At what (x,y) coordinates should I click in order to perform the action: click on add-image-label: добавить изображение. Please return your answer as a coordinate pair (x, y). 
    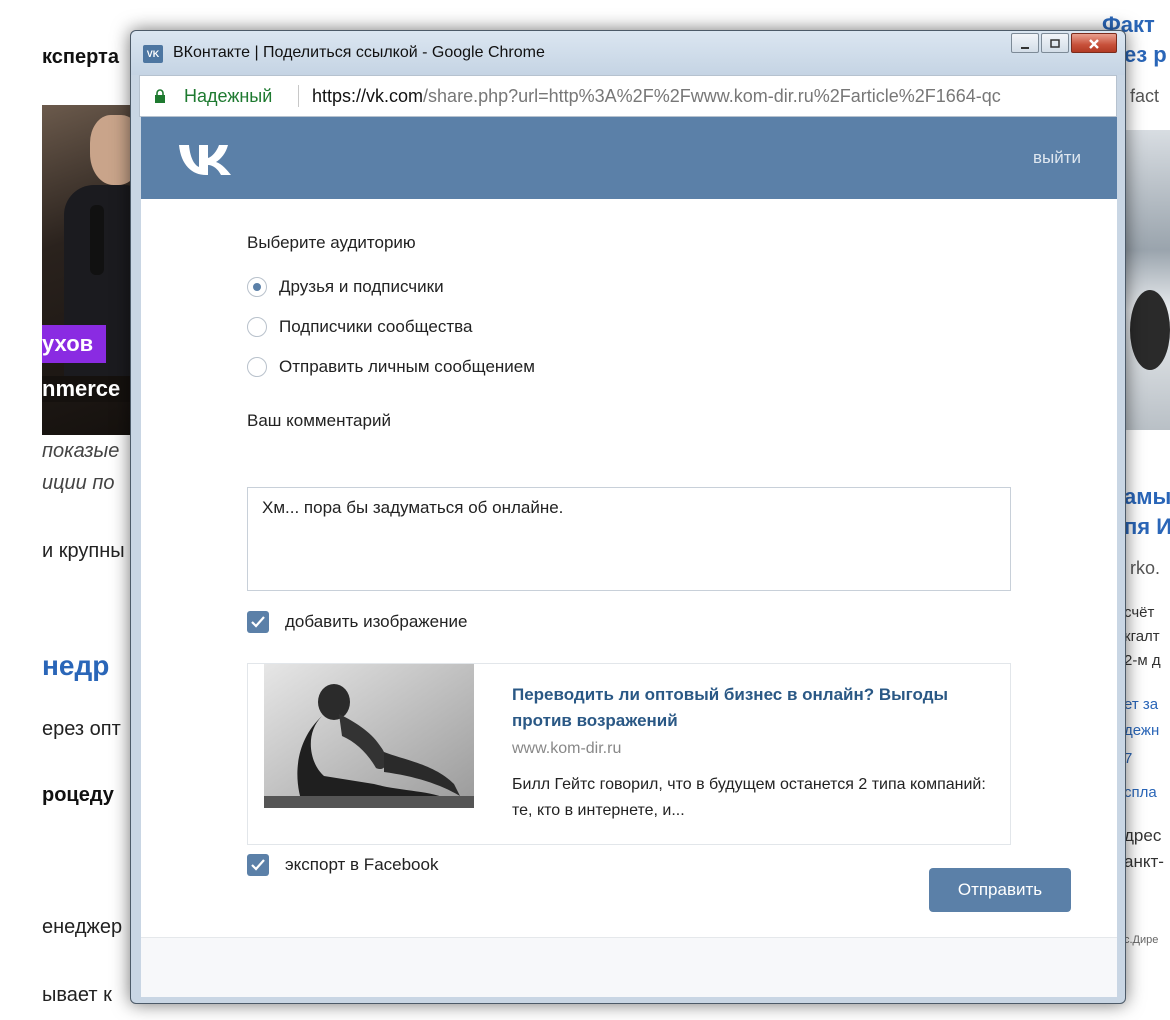
    Looking at the image, I should click on (376, 621).